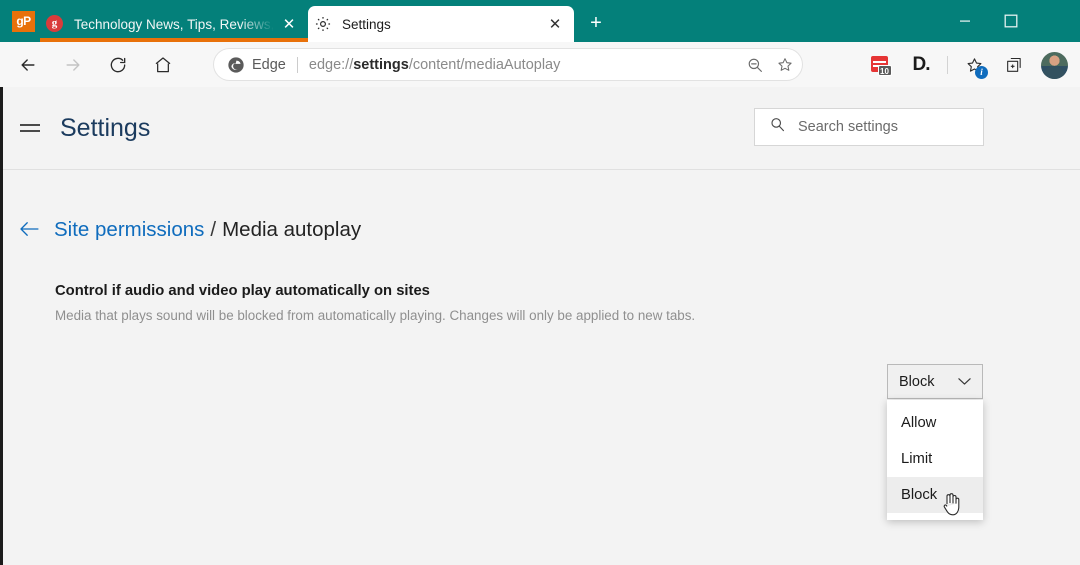 This screenshot has width=1080, height=565. I want to click on forward-button, so click(73, 65).